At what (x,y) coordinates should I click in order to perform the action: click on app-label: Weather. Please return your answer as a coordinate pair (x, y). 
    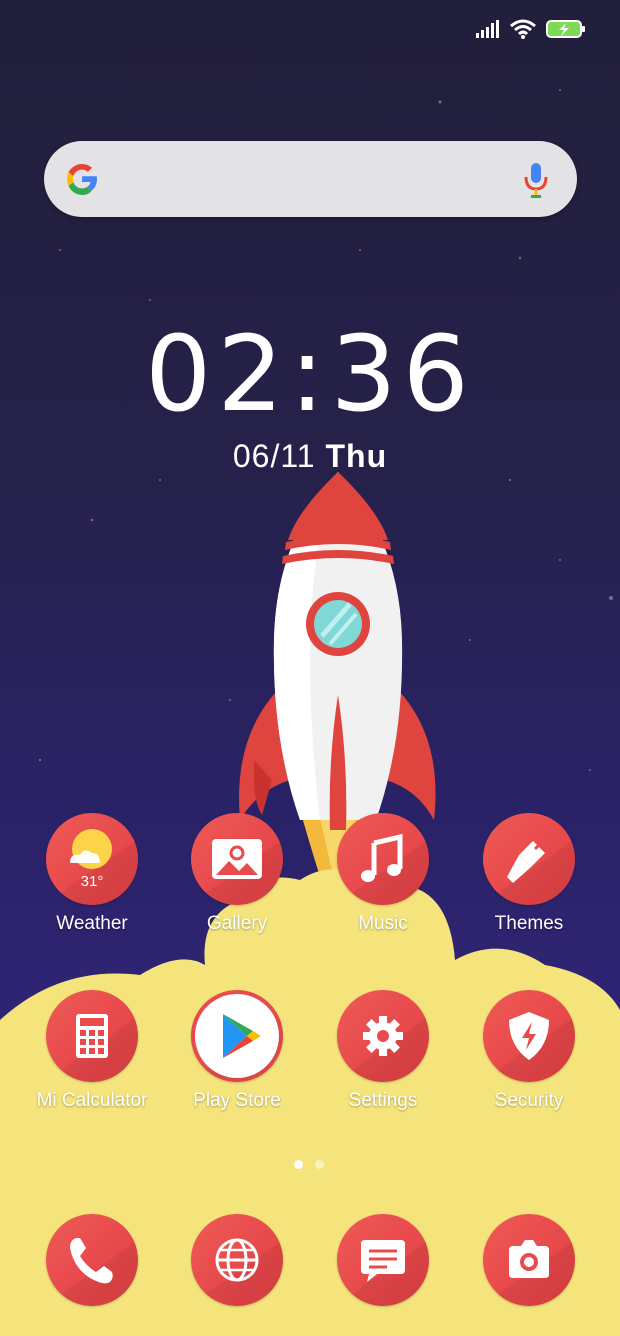
    Looking at the image, I should click on (92, 923).